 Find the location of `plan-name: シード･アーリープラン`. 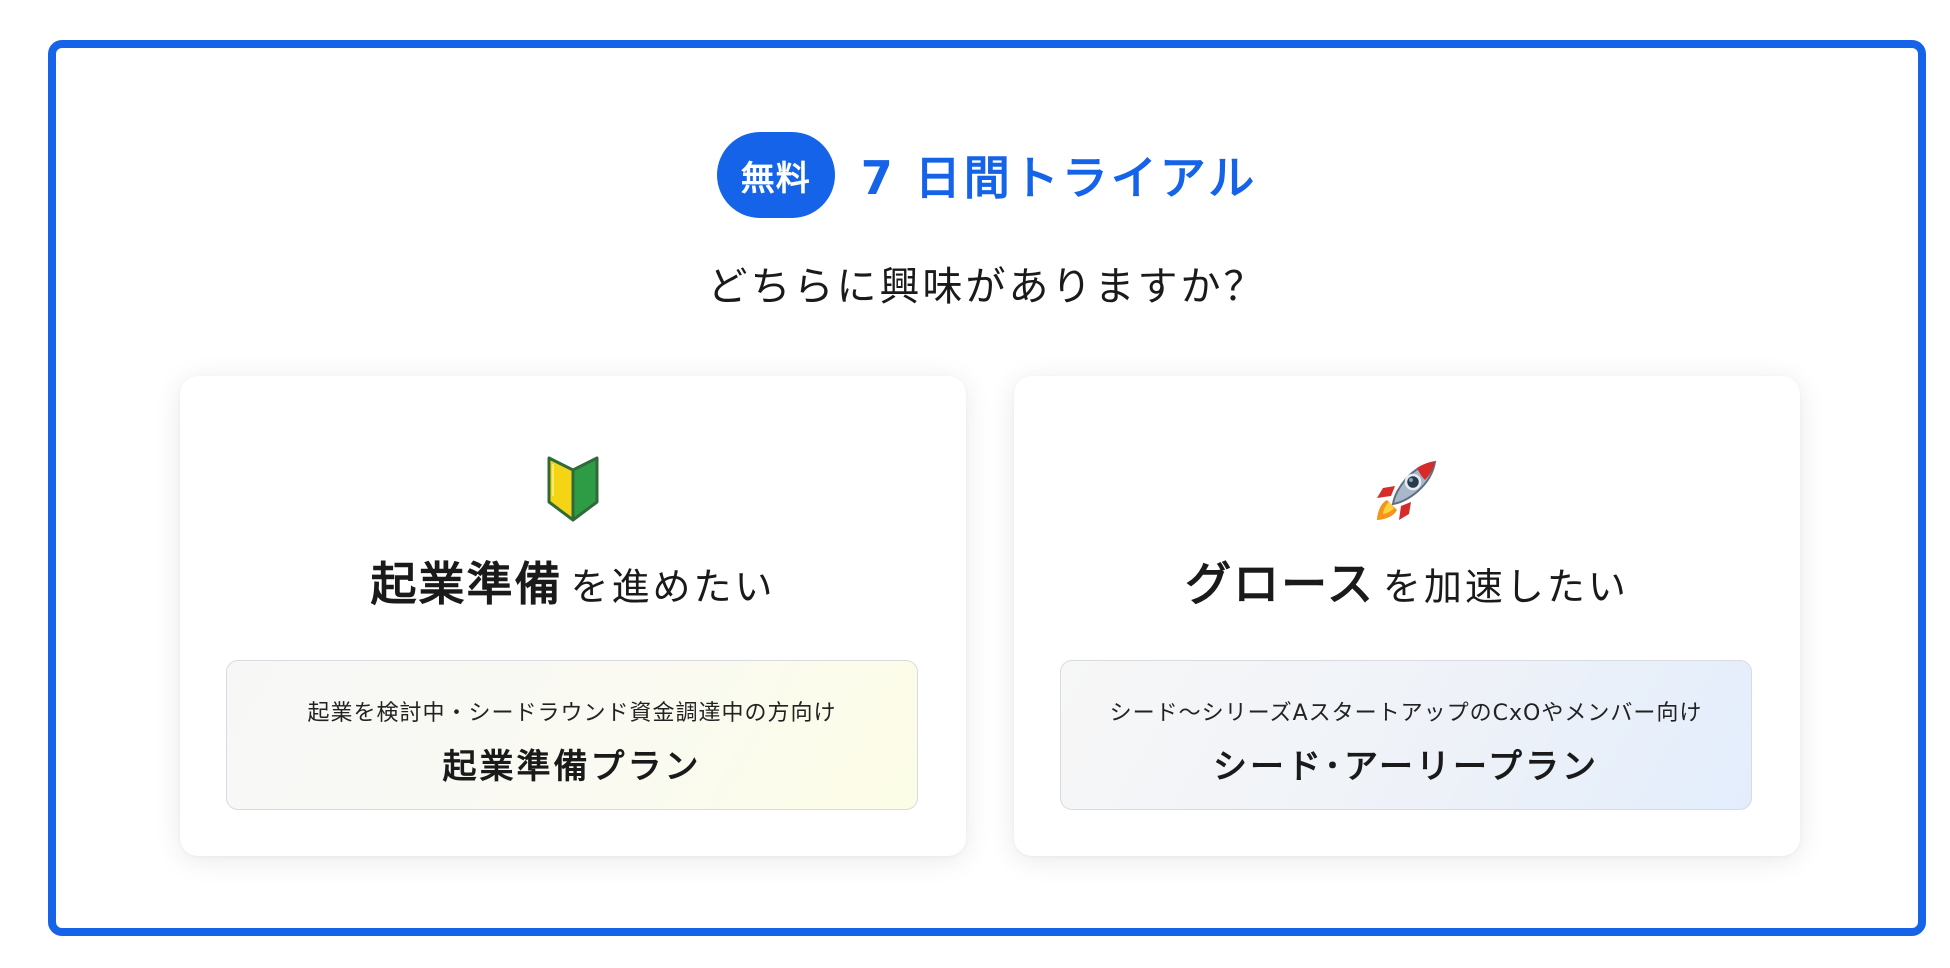

plan-name: シード･アーリープラン is located at coordinates (1406, 767).